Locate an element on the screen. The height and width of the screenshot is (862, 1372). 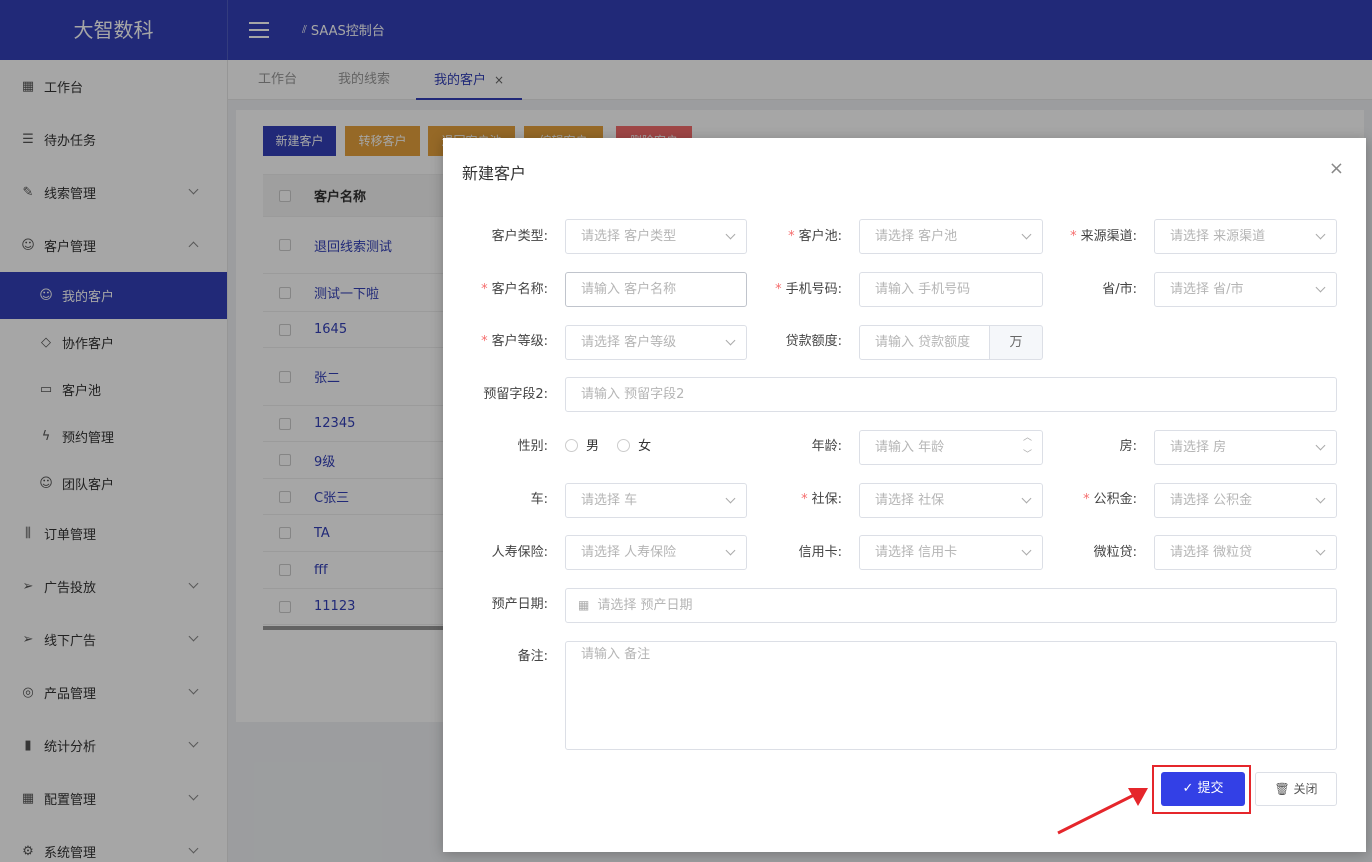
dialog-title: 新建客户 is located at coordinates (494, 173).